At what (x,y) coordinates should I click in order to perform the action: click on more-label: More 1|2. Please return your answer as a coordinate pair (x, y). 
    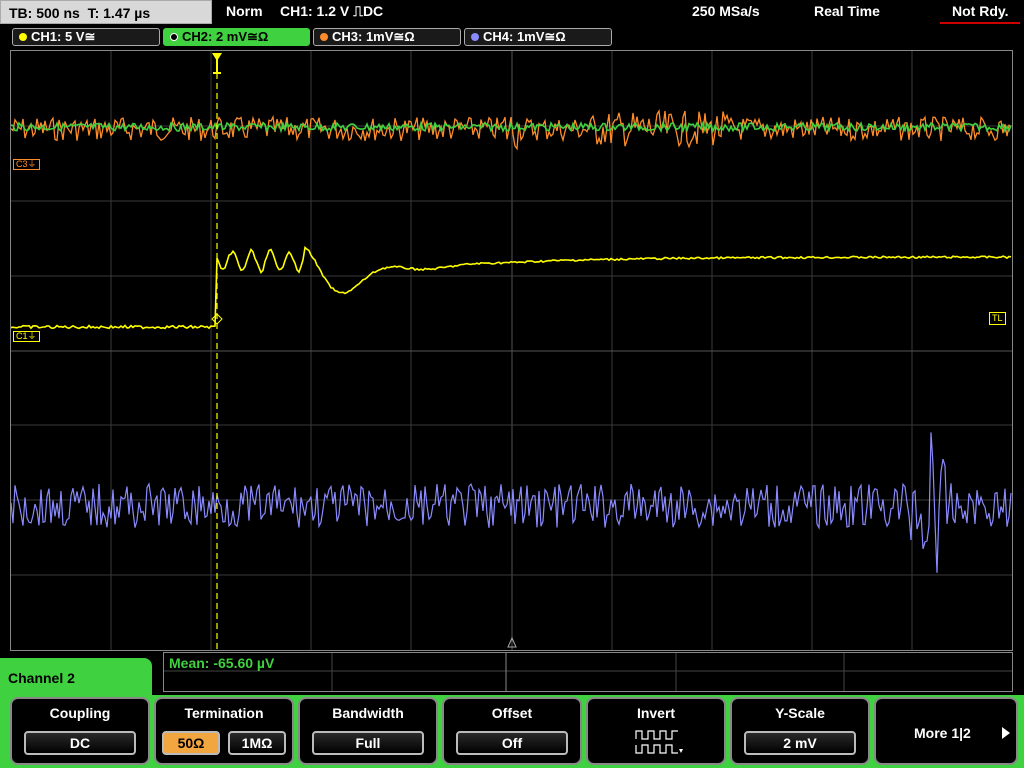
    Looking at the image, I should click on (942, 733).